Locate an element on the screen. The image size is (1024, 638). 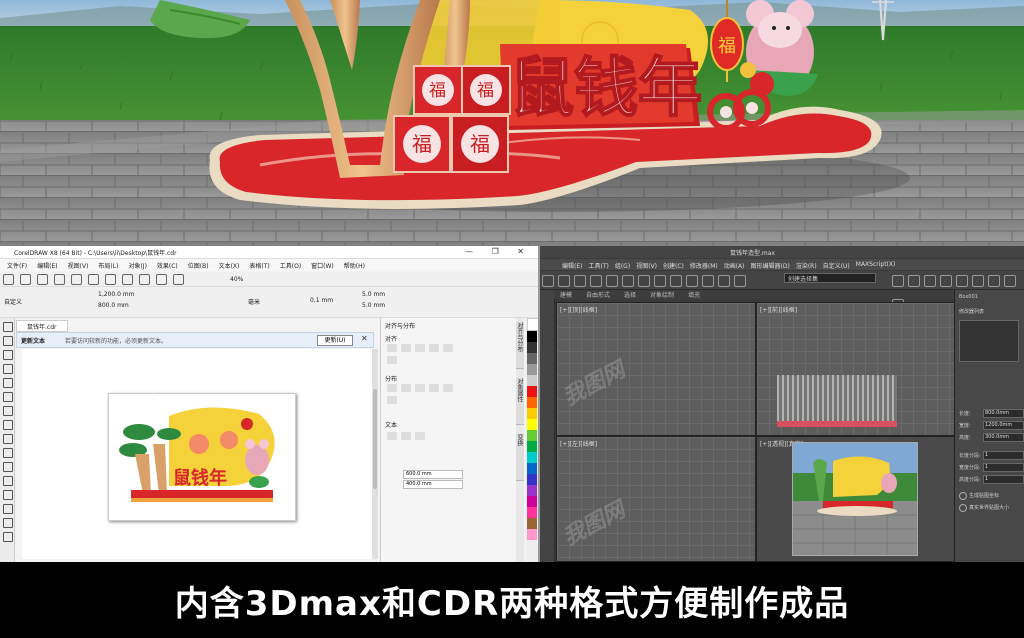
param-width-segs-value: 1 is located at coordinates (1003, 467).